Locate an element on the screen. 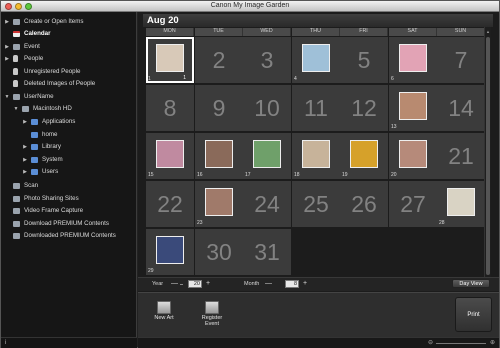 The image size is (500, 348). day-cell: 20 is located at coordinates (413, 156).